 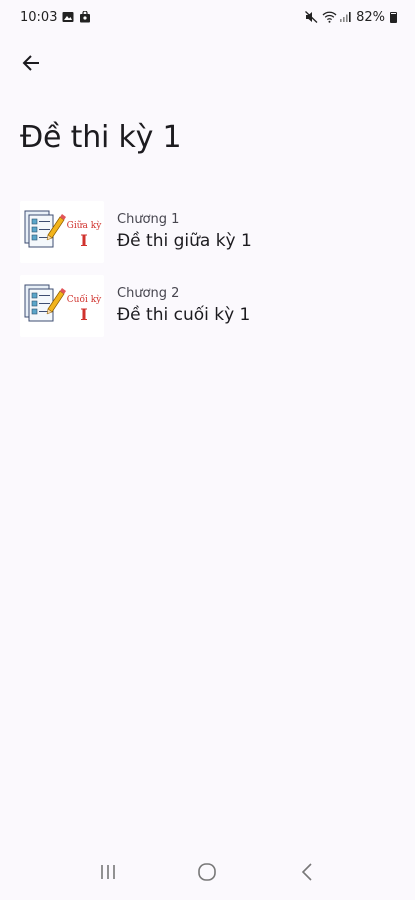 I want to click on status-bar: 10:03 82%, so click(x=207, y=17).